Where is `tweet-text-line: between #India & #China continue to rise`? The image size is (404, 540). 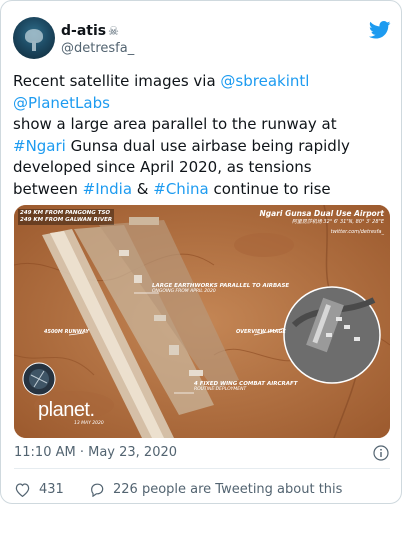
tweet-text-line: between #India & #China continue to rise is located at coordinates (203, 190).